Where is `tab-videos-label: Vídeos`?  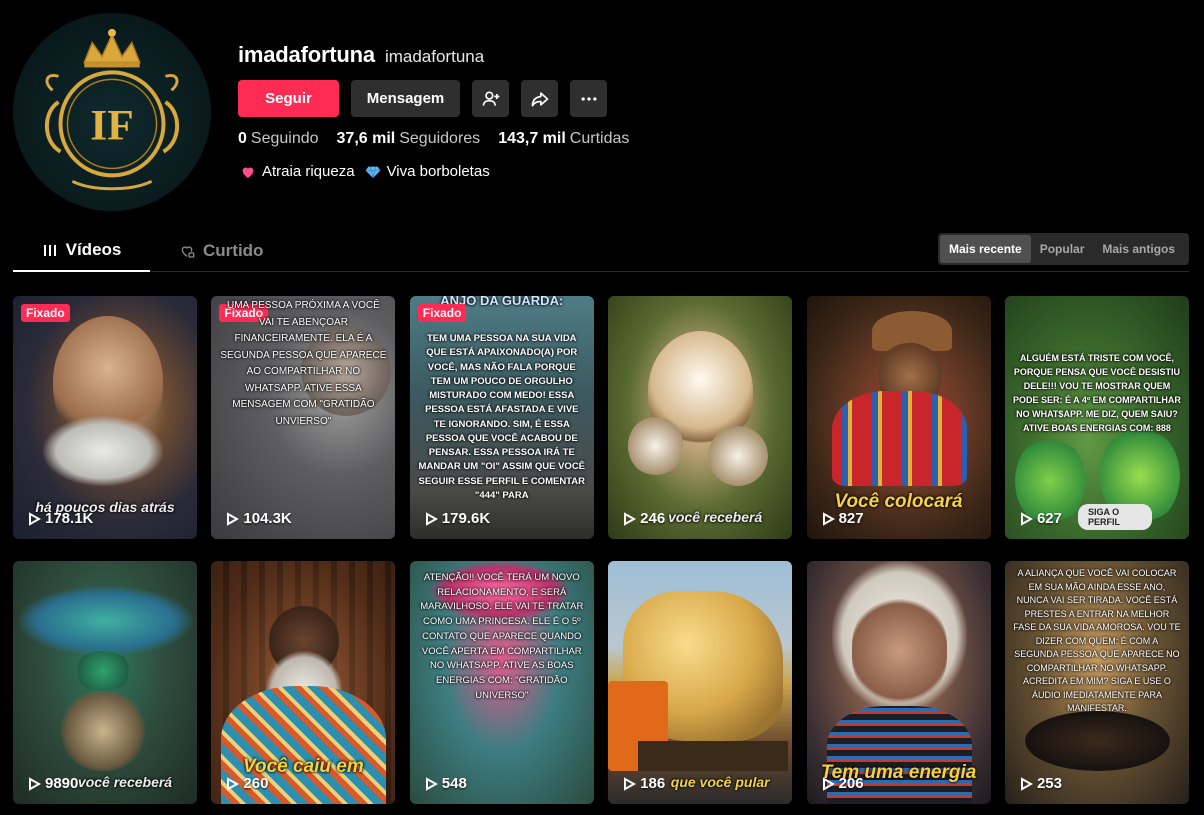 tab-videos-label: Vídeos is located at coordinates (93, 249).